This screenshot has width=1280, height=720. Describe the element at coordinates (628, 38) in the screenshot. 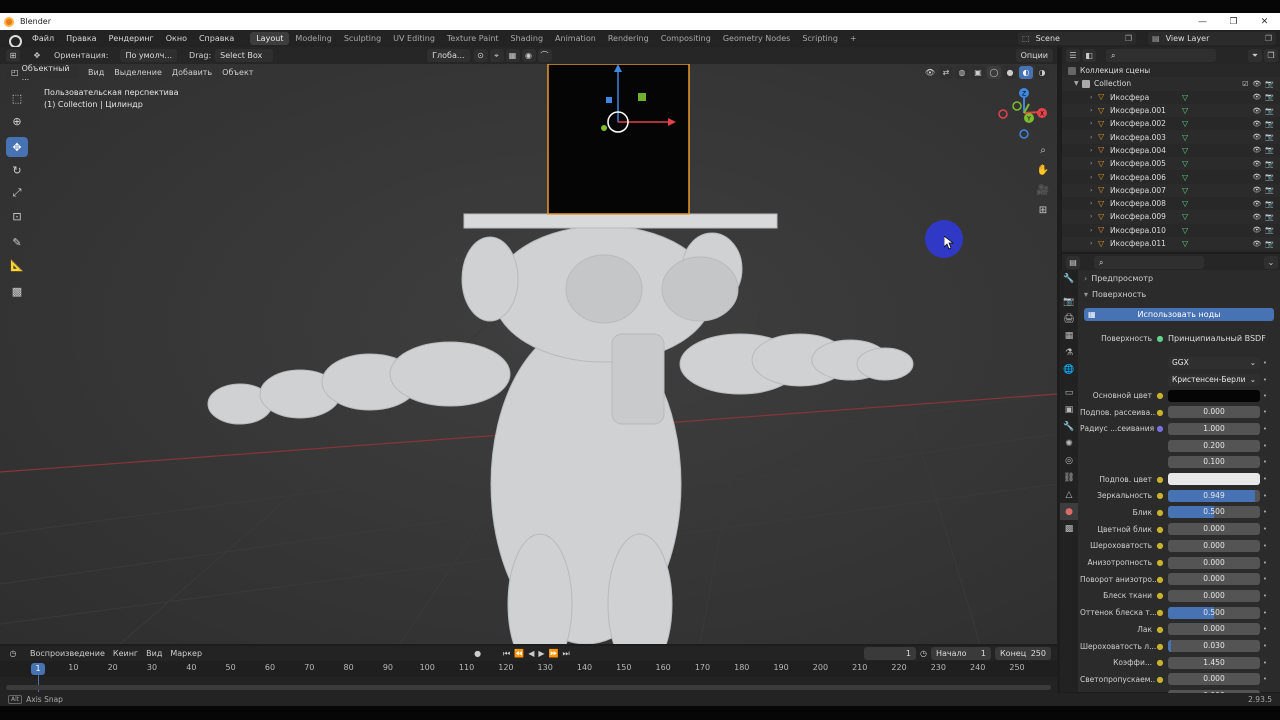

I see `tab-rendering: Rendering` at that location.